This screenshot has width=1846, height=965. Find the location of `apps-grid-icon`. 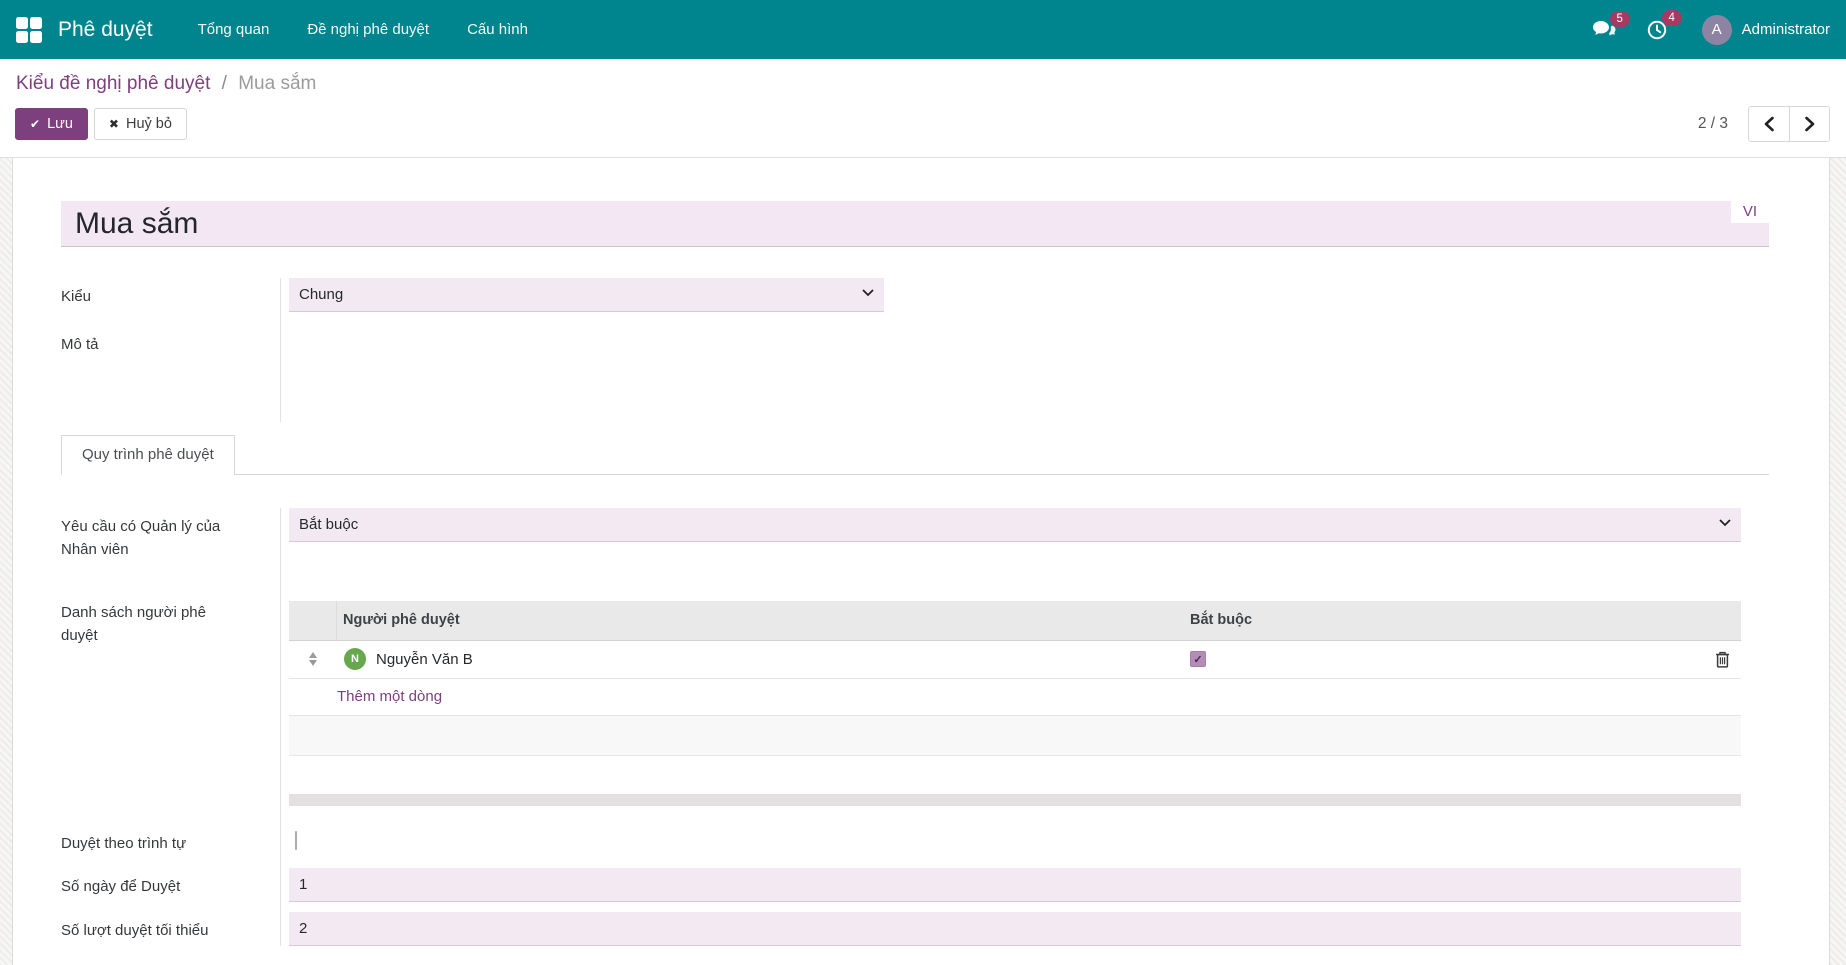

apps-grid-icon is located at coordinates (29, 29).